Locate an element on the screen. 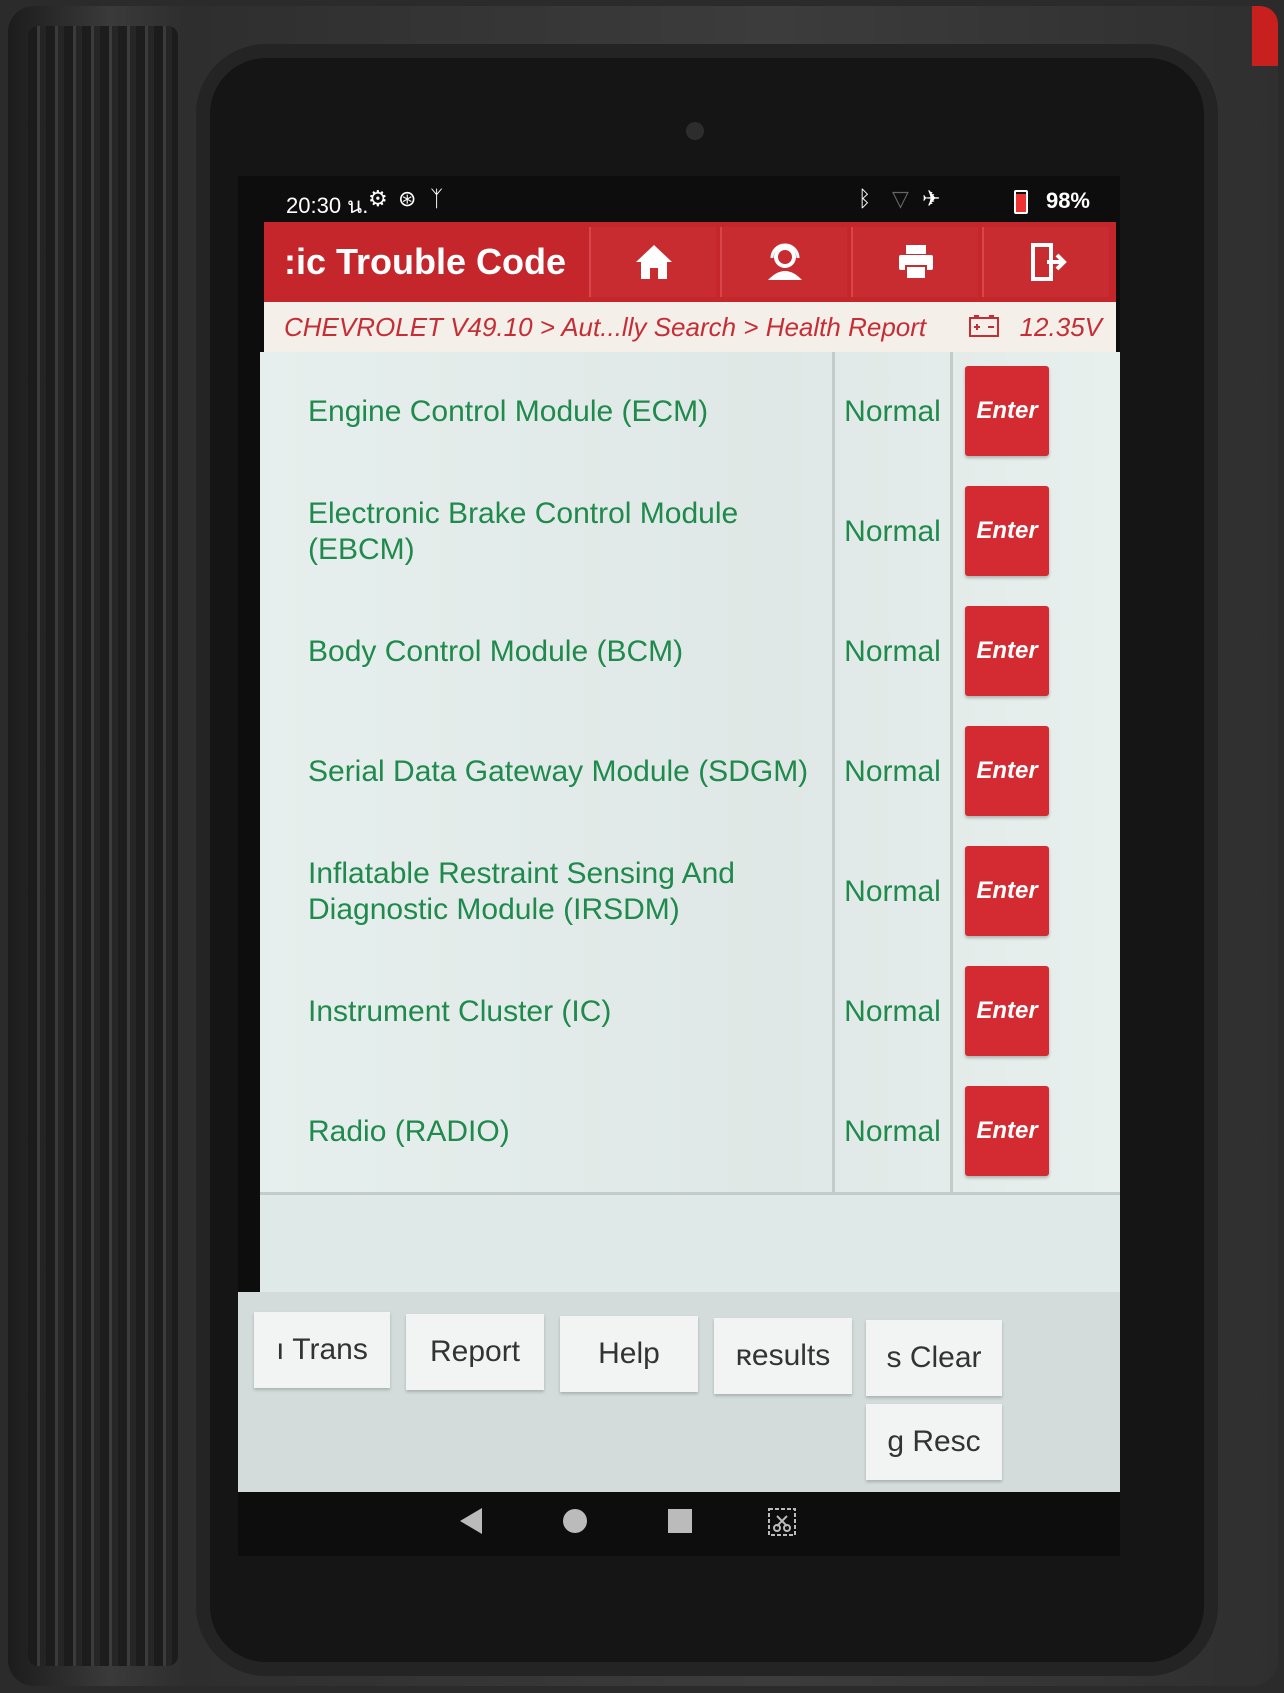 The height and width of the screenshot is (1693, 1284). wifi-icon: ▽ is located at coordinates (900, 198).